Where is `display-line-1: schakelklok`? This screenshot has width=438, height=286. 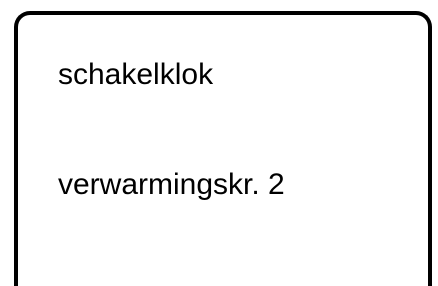 display-line-1: schakelklok is located at coordinates (136, 74).